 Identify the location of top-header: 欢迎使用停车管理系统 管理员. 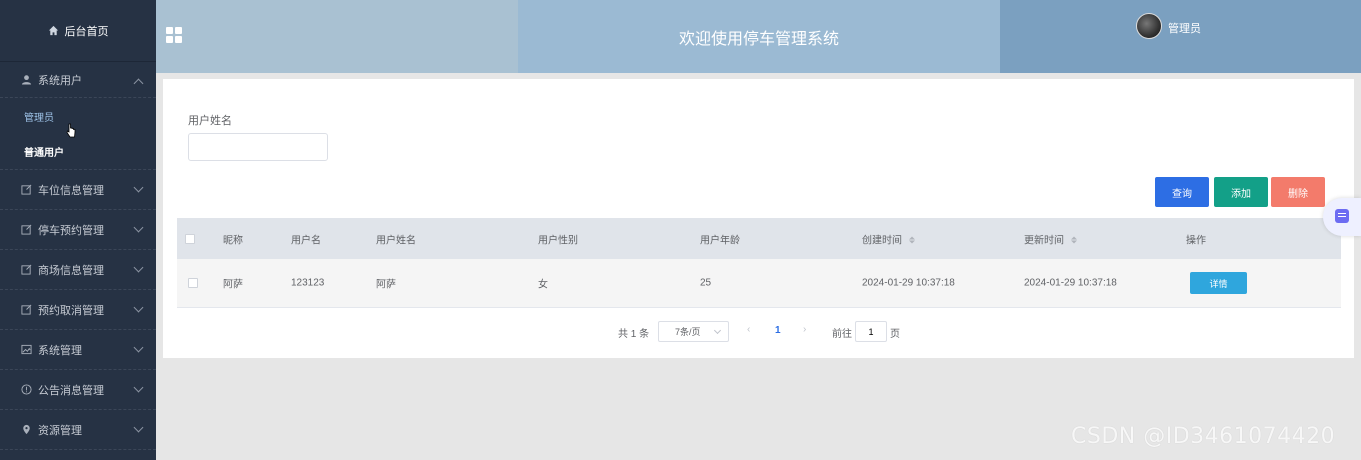
(758, 36).